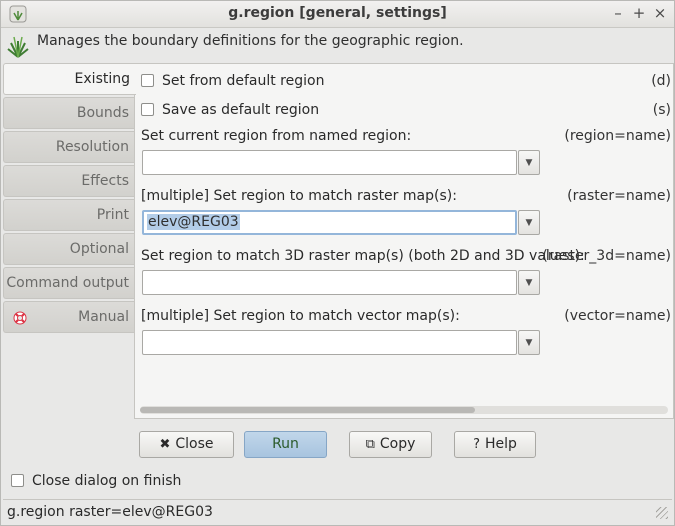 This screenshot has height=526, width=675. Describe the element at coordinates (661, 81) in the screenshot. I see `default-region-flag: (d)` at that location.